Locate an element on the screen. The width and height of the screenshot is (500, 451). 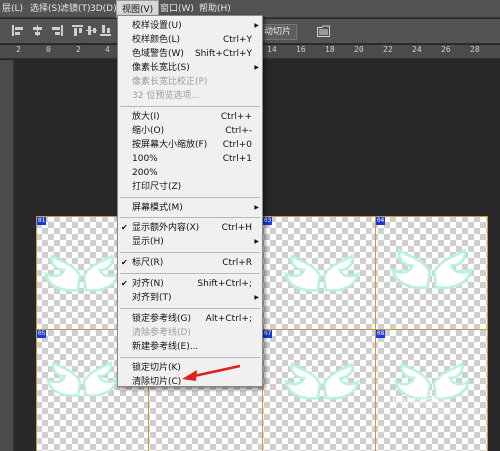
watermark-url: jingyan.baidu.com is located at coordinates (441, 410).